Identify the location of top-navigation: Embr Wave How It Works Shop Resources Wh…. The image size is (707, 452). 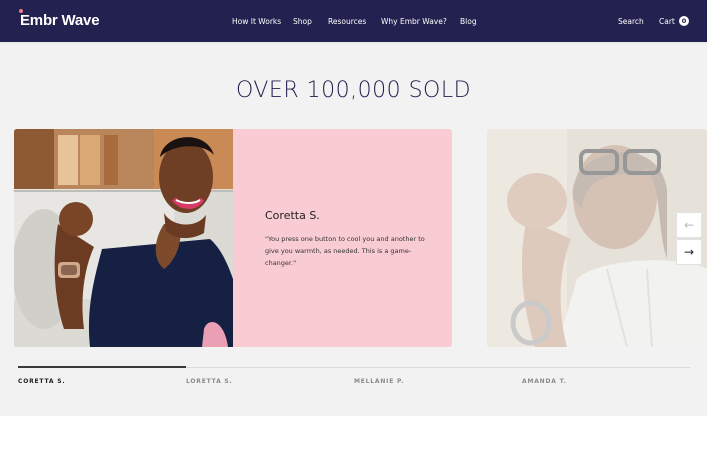
(353, 21).